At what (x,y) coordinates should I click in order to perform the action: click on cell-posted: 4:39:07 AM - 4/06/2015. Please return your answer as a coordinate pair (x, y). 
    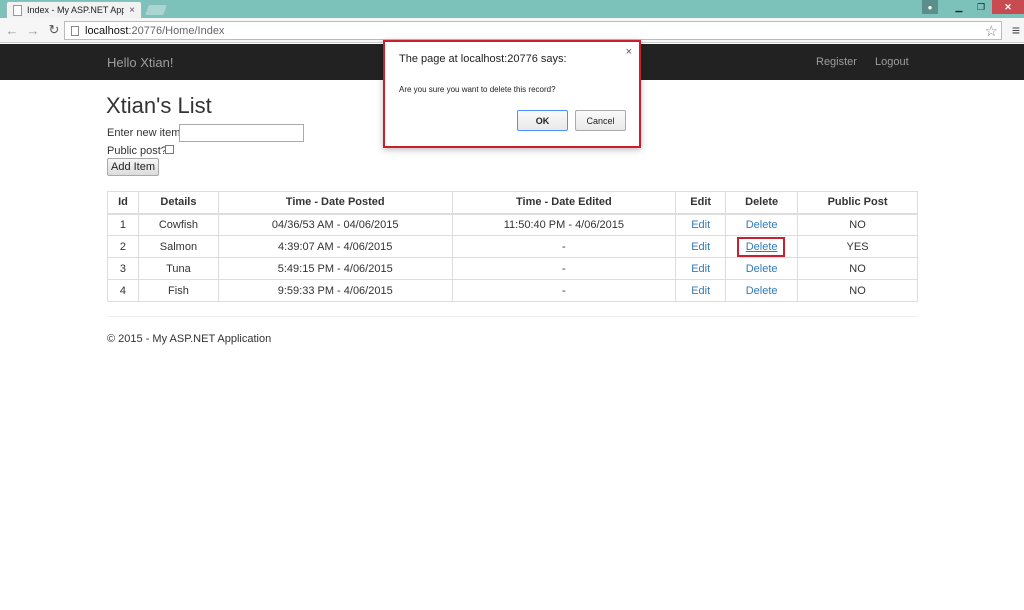
    Looking at the image, I should click on (335, 246).